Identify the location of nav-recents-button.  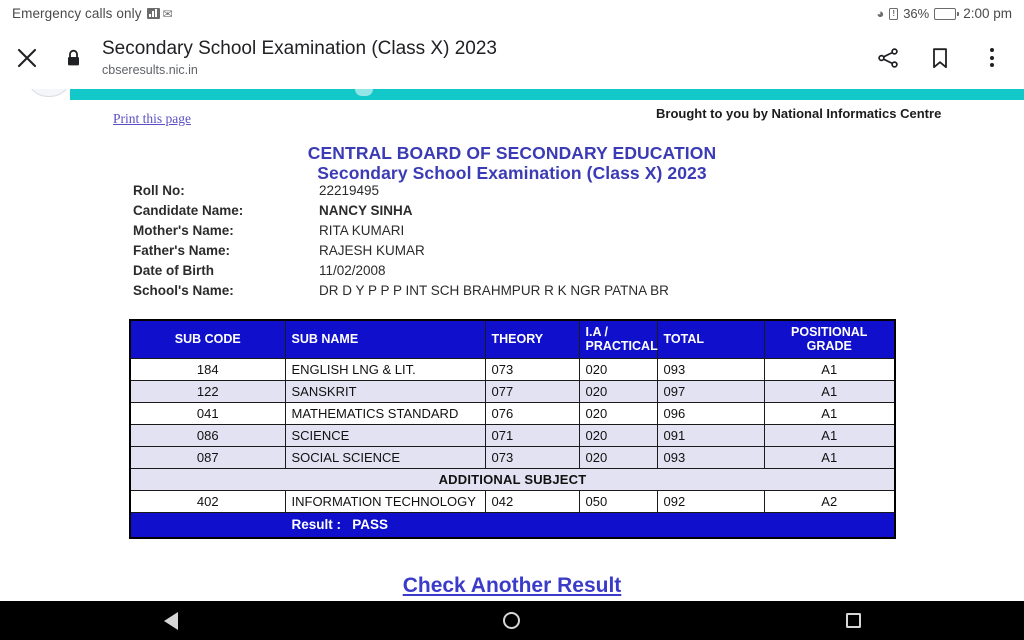
(853, 620).